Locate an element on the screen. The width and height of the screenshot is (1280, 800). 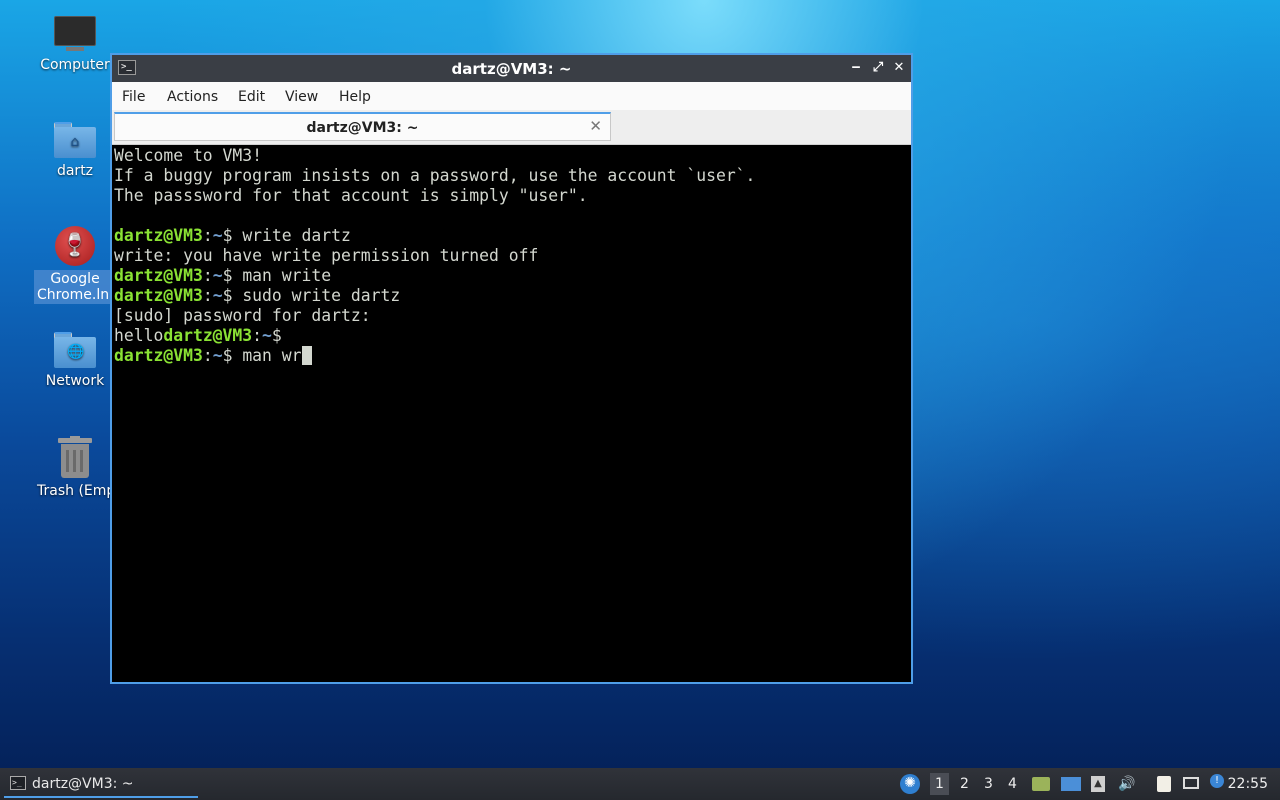
terminal-text: man wr is located at coordinates (272, 355).